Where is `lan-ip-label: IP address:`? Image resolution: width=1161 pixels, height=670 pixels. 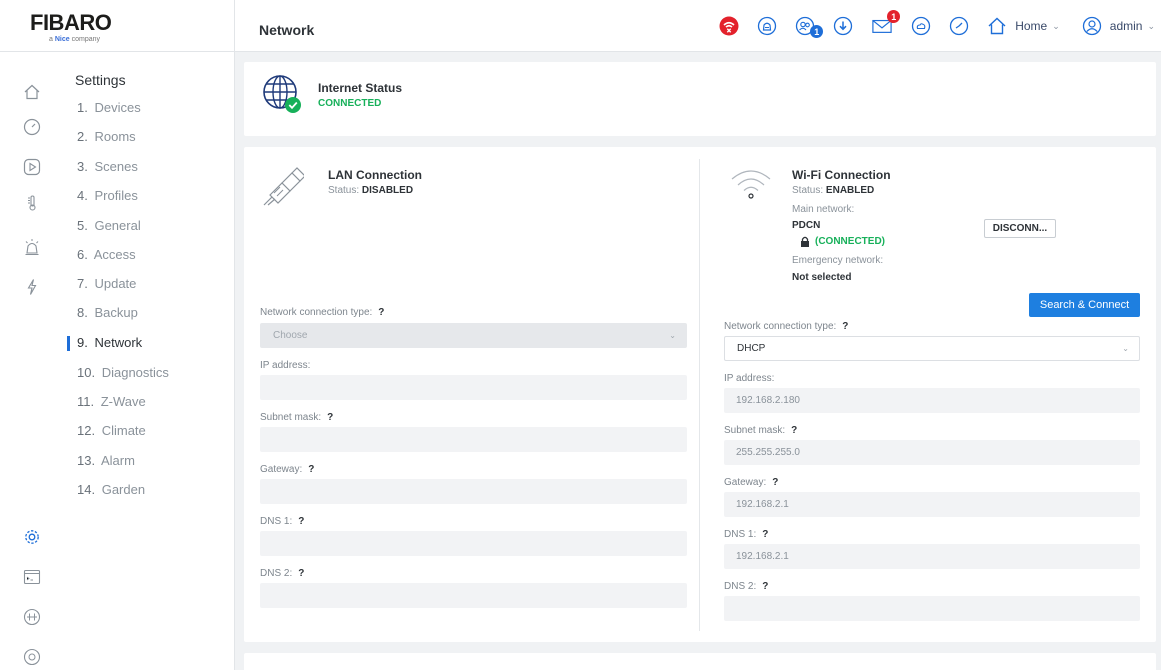 lan-ip-label: IP address: is located at coordinates (285, 365).